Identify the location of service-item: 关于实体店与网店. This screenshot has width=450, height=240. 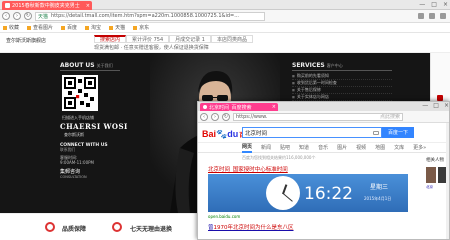
(342, 97).